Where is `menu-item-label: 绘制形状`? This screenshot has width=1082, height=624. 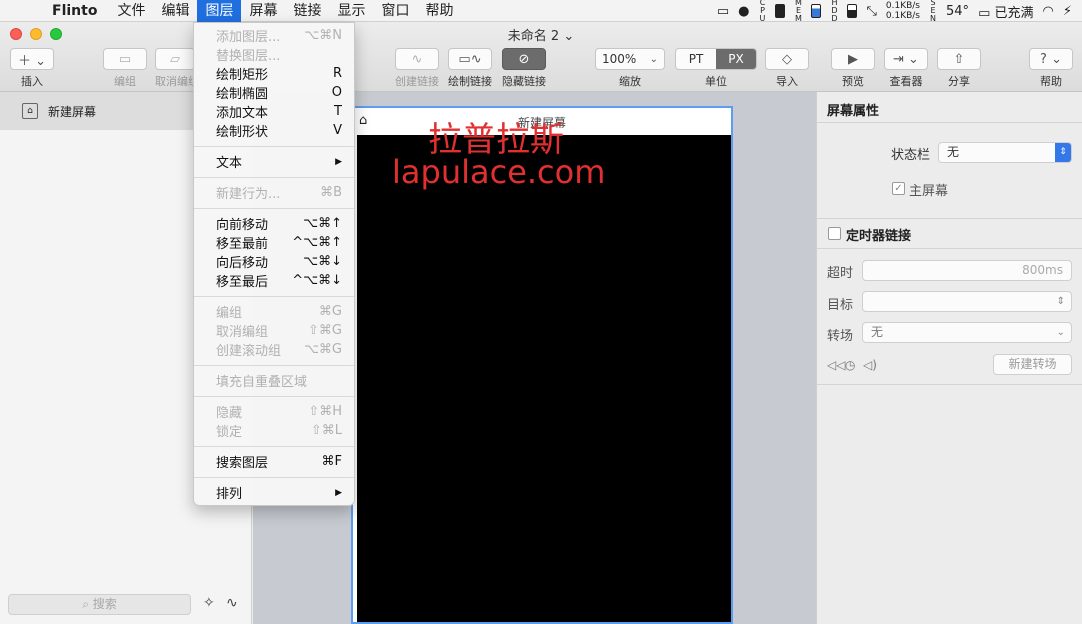
menu-item-label: 绘制形状 is located at coordinates (242, 132).